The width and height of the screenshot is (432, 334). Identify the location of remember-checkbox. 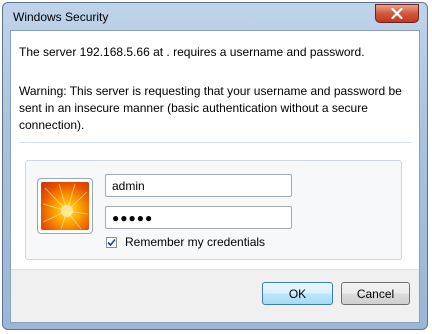
(111, 242).